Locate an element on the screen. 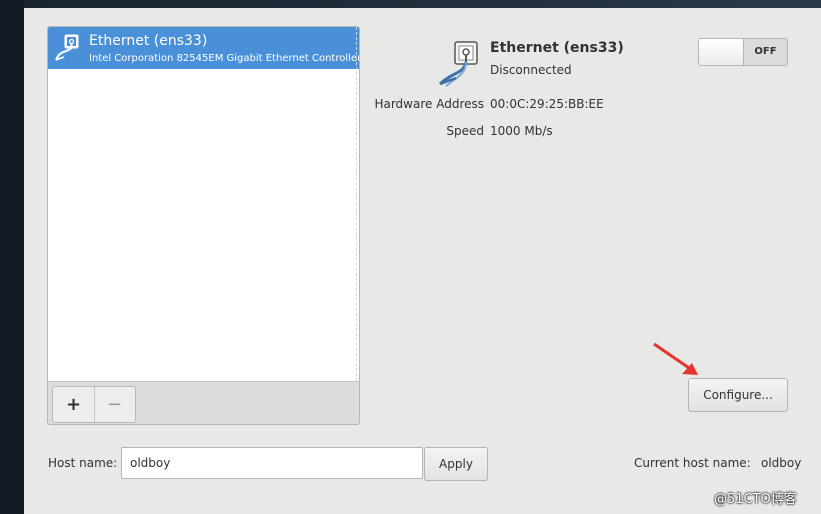 This screenshot has width=821, height=514. toggle-state-label: OFF is located at coordinates (765, 51).